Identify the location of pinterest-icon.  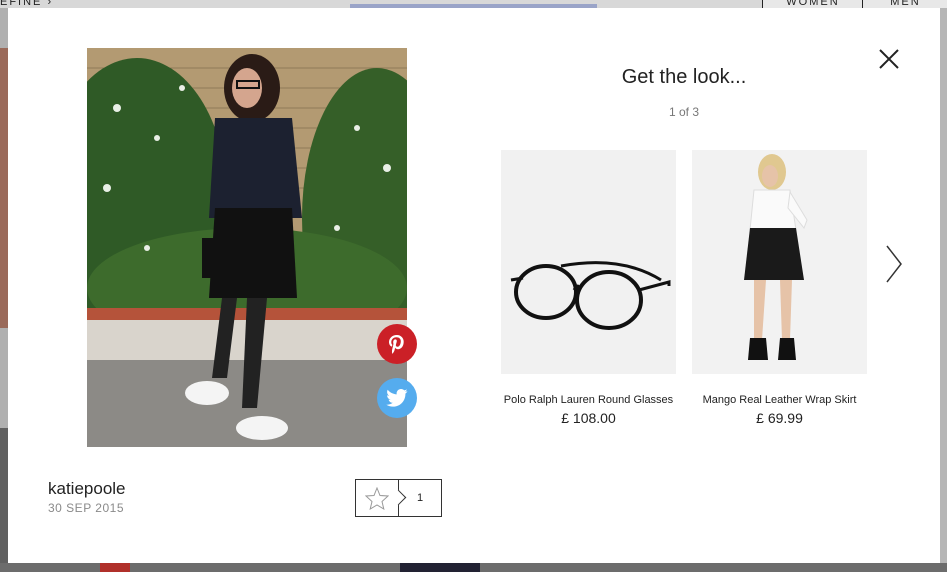
(396, 344).